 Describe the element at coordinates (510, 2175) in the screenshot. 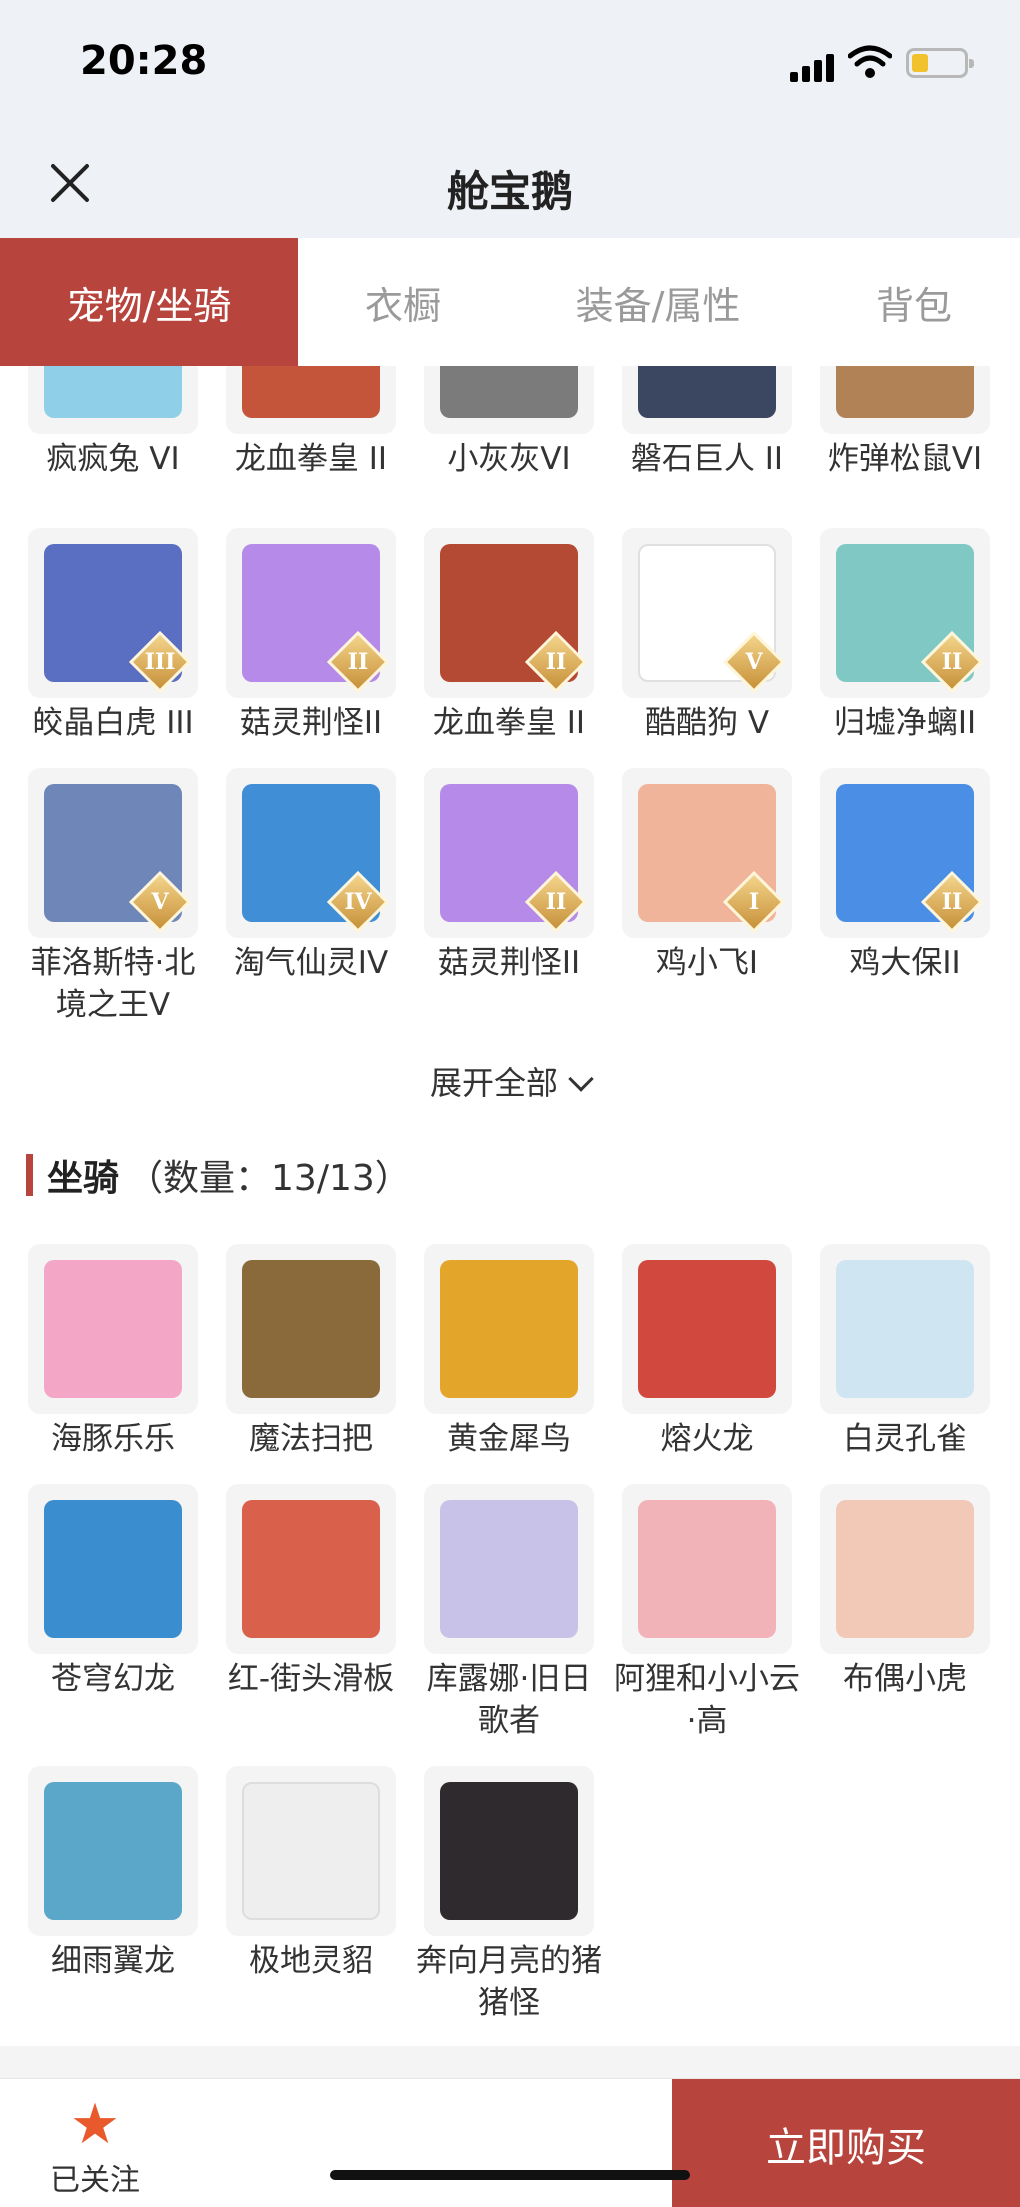

I see `home-indicator` at that location.